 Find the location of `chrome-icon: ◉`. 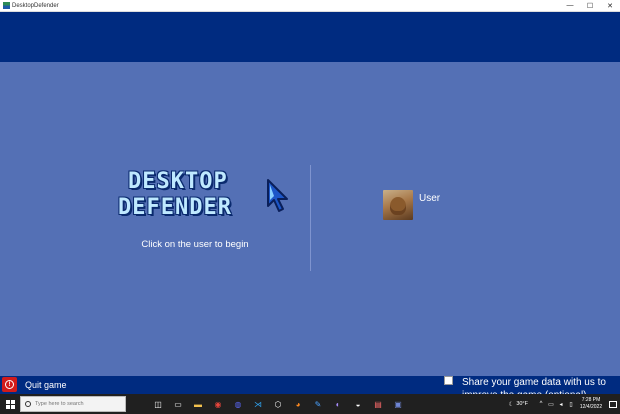

chrome-icon: ◉ is located at coordinates (218, 404).